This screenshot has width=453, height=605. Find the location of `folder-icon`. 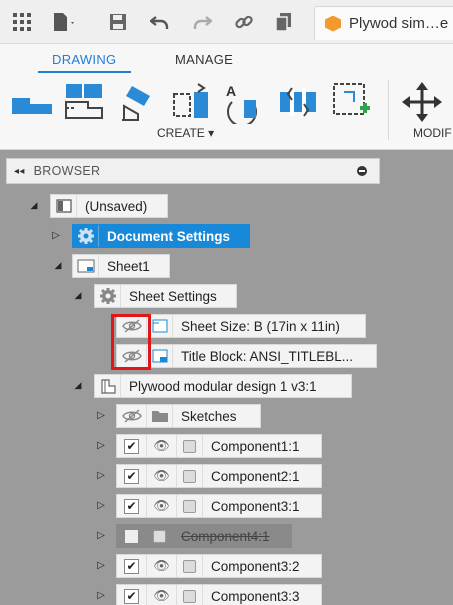

folder-icon is located at coordinates (160, 416).